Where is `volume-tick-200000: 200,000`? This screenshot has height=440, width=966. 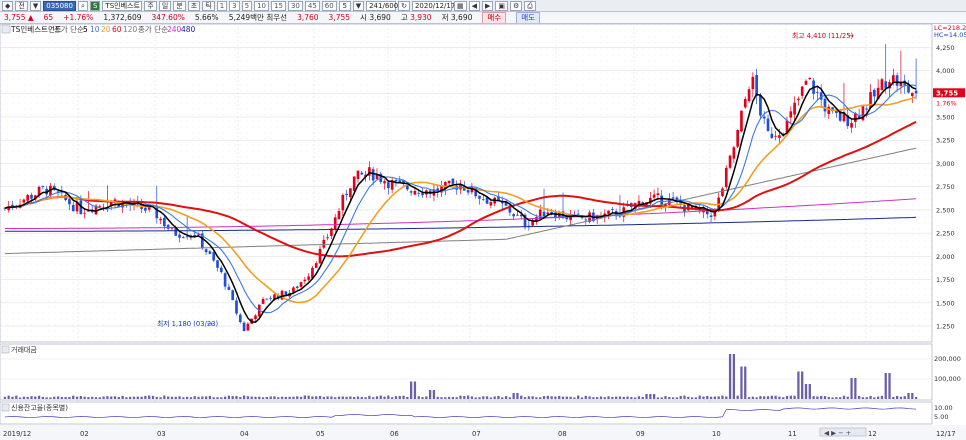
volume-tick-200000: 200,000 is located at coordinates (947, 359).